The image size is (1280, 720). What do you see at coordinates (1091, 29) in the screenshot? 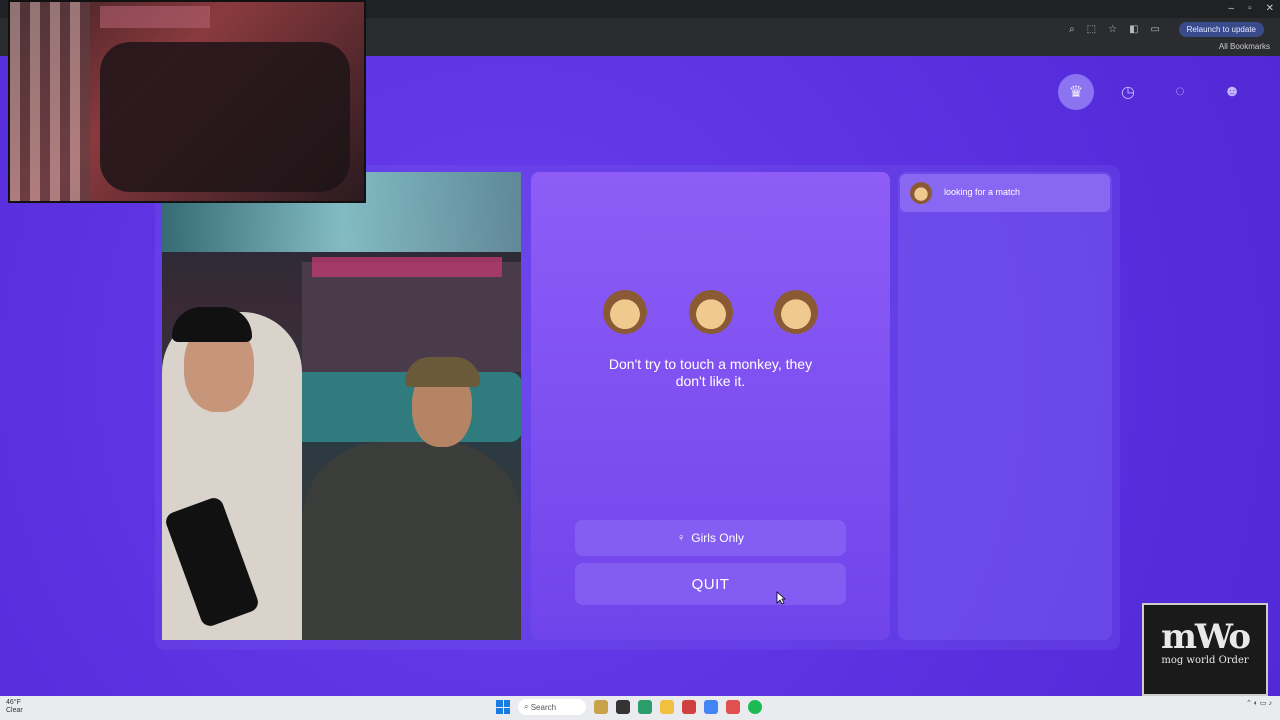
I see `extension-icon: ⬚` at bounding box center [1091, 29].